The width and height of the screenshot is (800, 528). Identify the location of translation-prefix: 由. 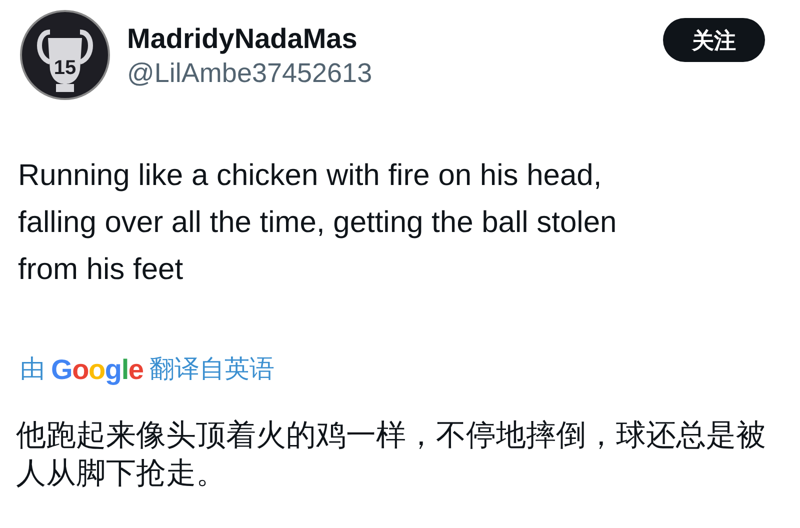
(32, 370).